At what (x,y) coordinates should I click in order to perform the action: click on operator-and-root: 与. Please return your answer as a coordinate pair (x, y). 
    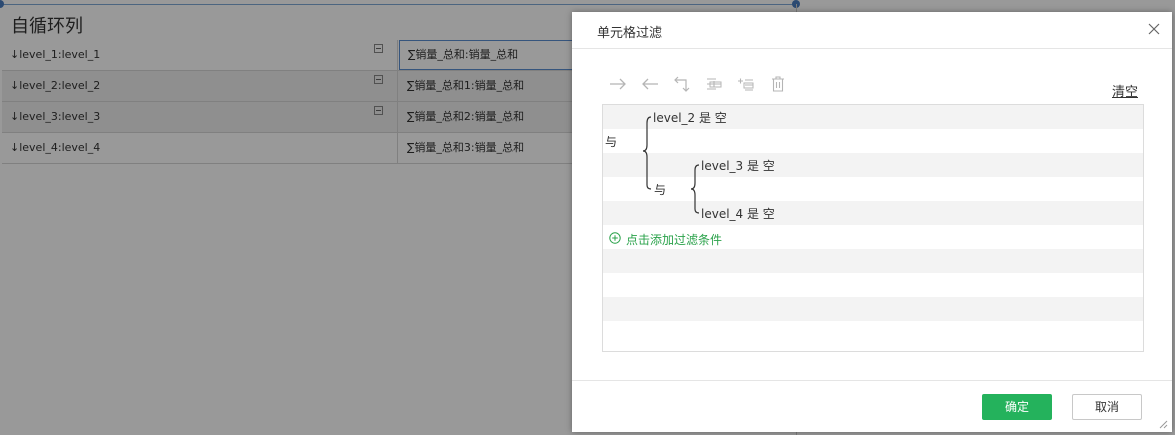
    Looking at the image, I should click on (611, 141).